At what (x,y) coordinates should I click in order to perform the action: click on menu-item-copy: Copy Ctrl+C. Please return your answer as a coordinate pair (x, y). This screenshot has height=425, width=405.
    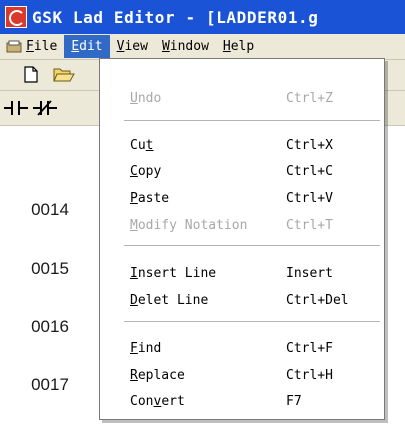
    Looking at the image, I should click on (242, 172).